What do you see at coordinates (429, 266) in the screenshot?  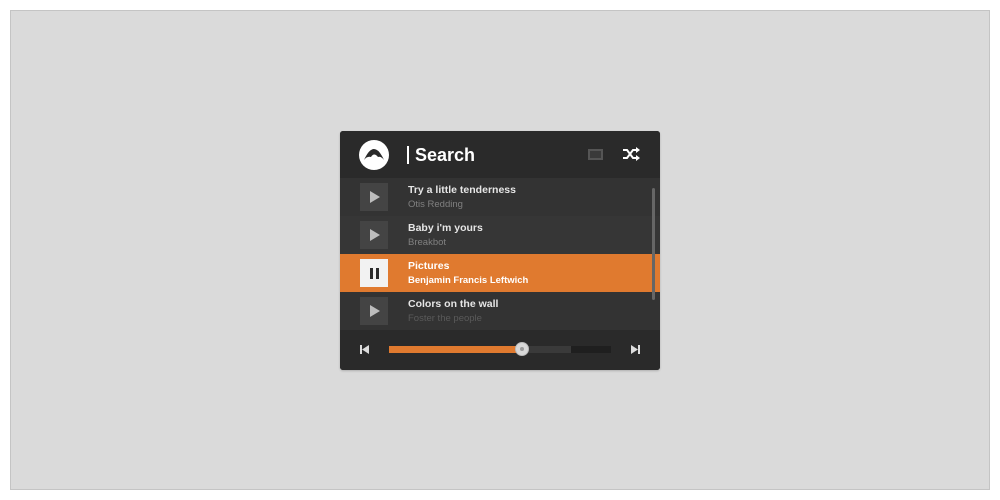 I see `song-title: Pictures` at bounding box center [429, 266].